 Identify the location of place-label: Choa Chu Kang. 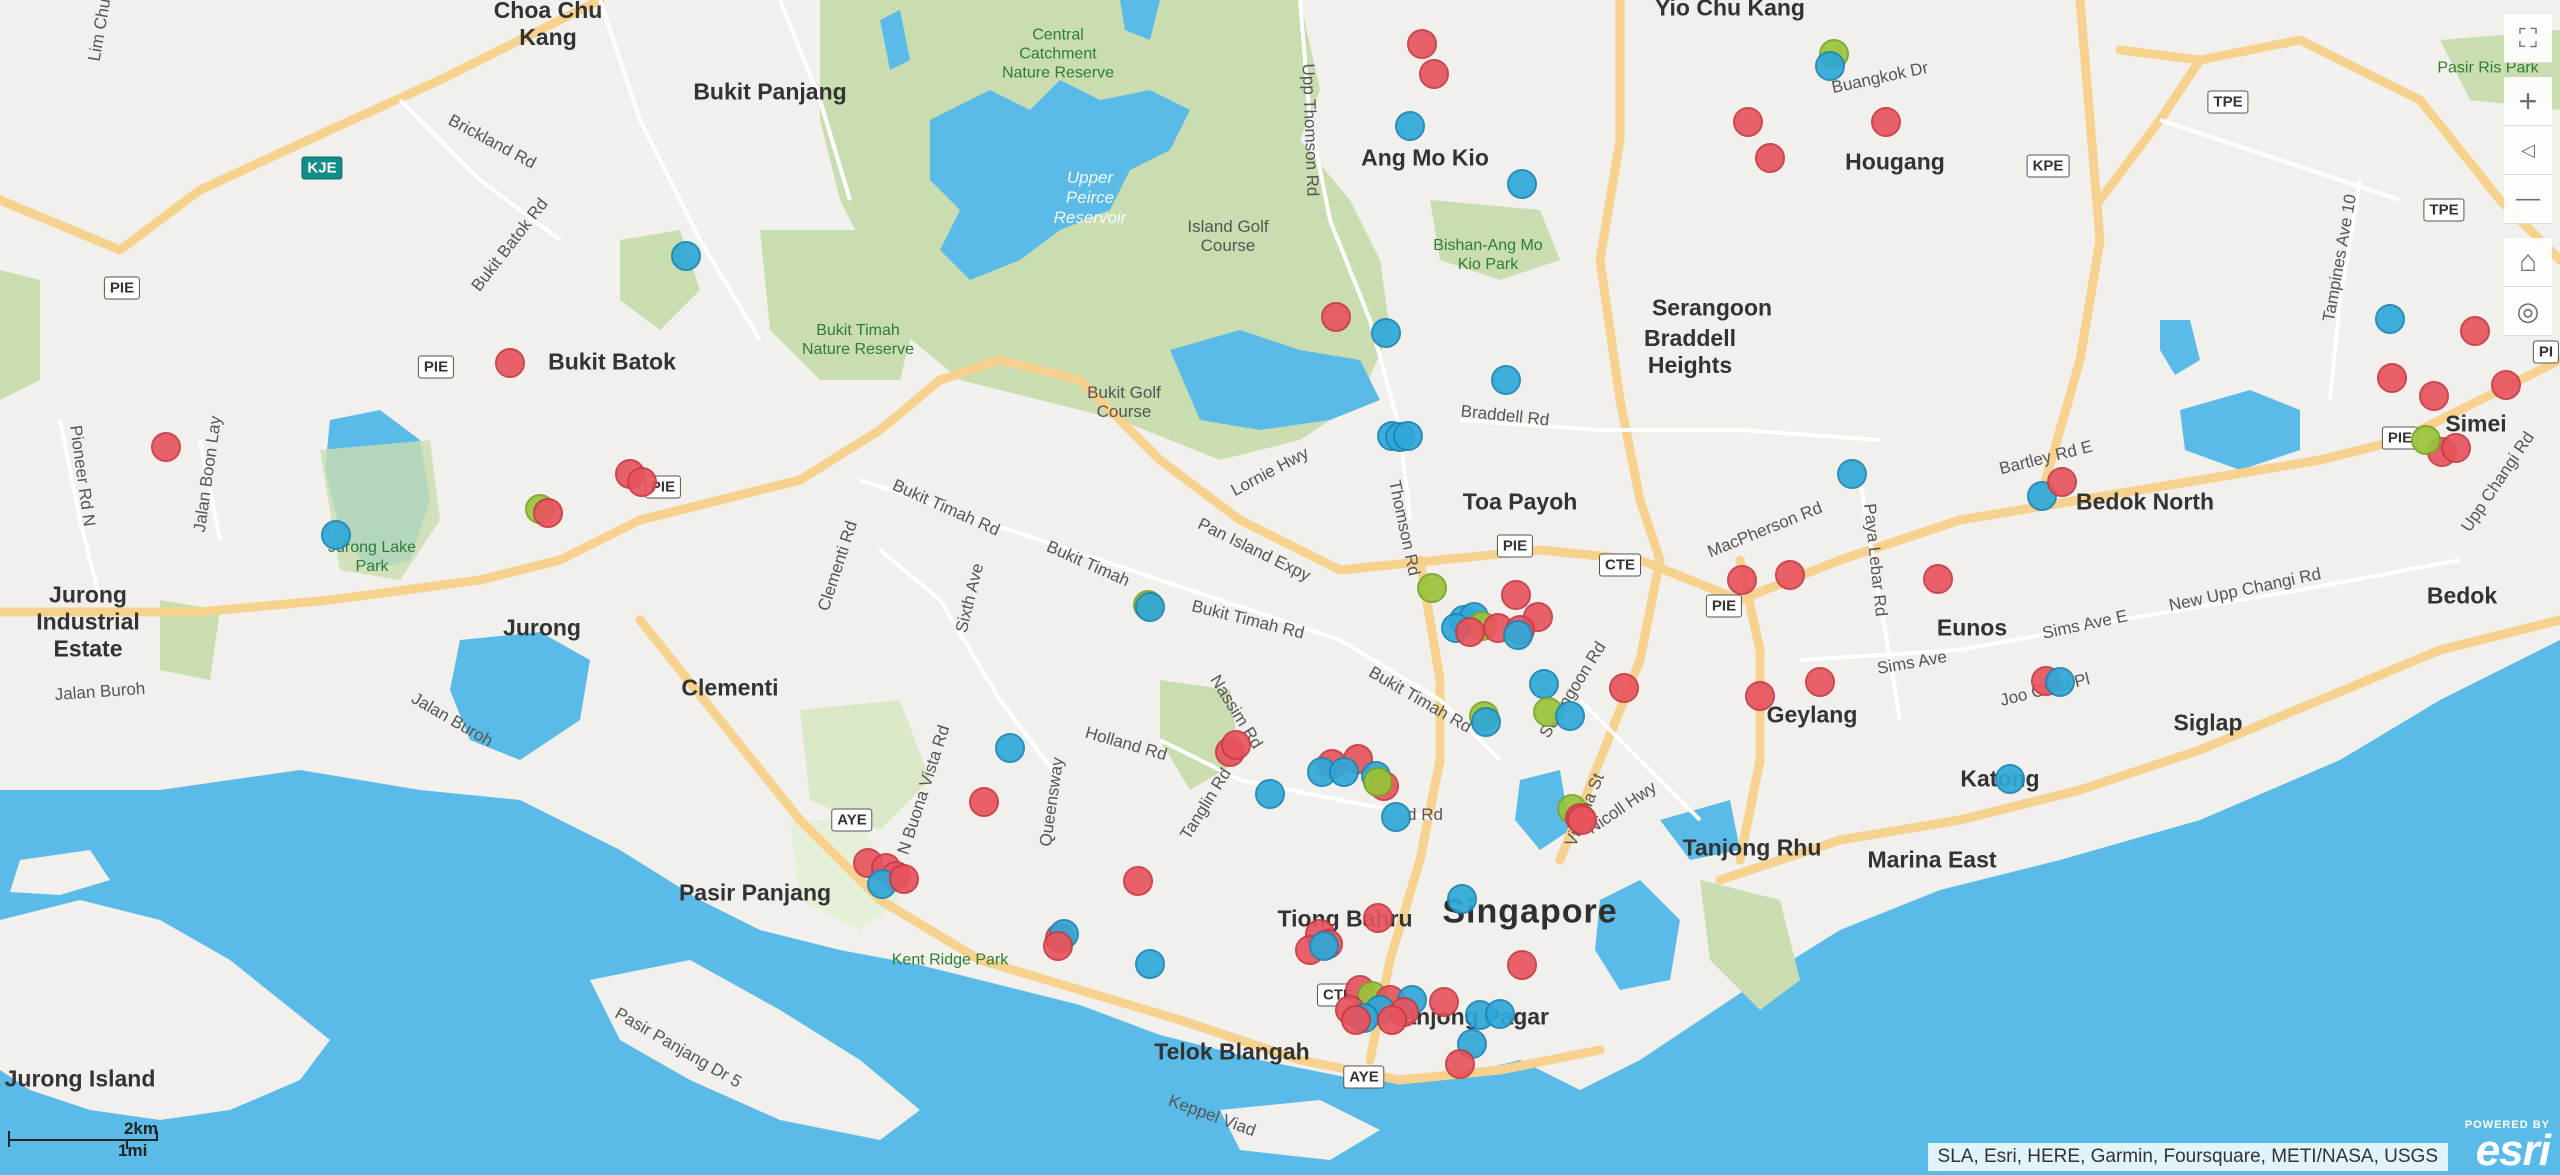
(548, 25).